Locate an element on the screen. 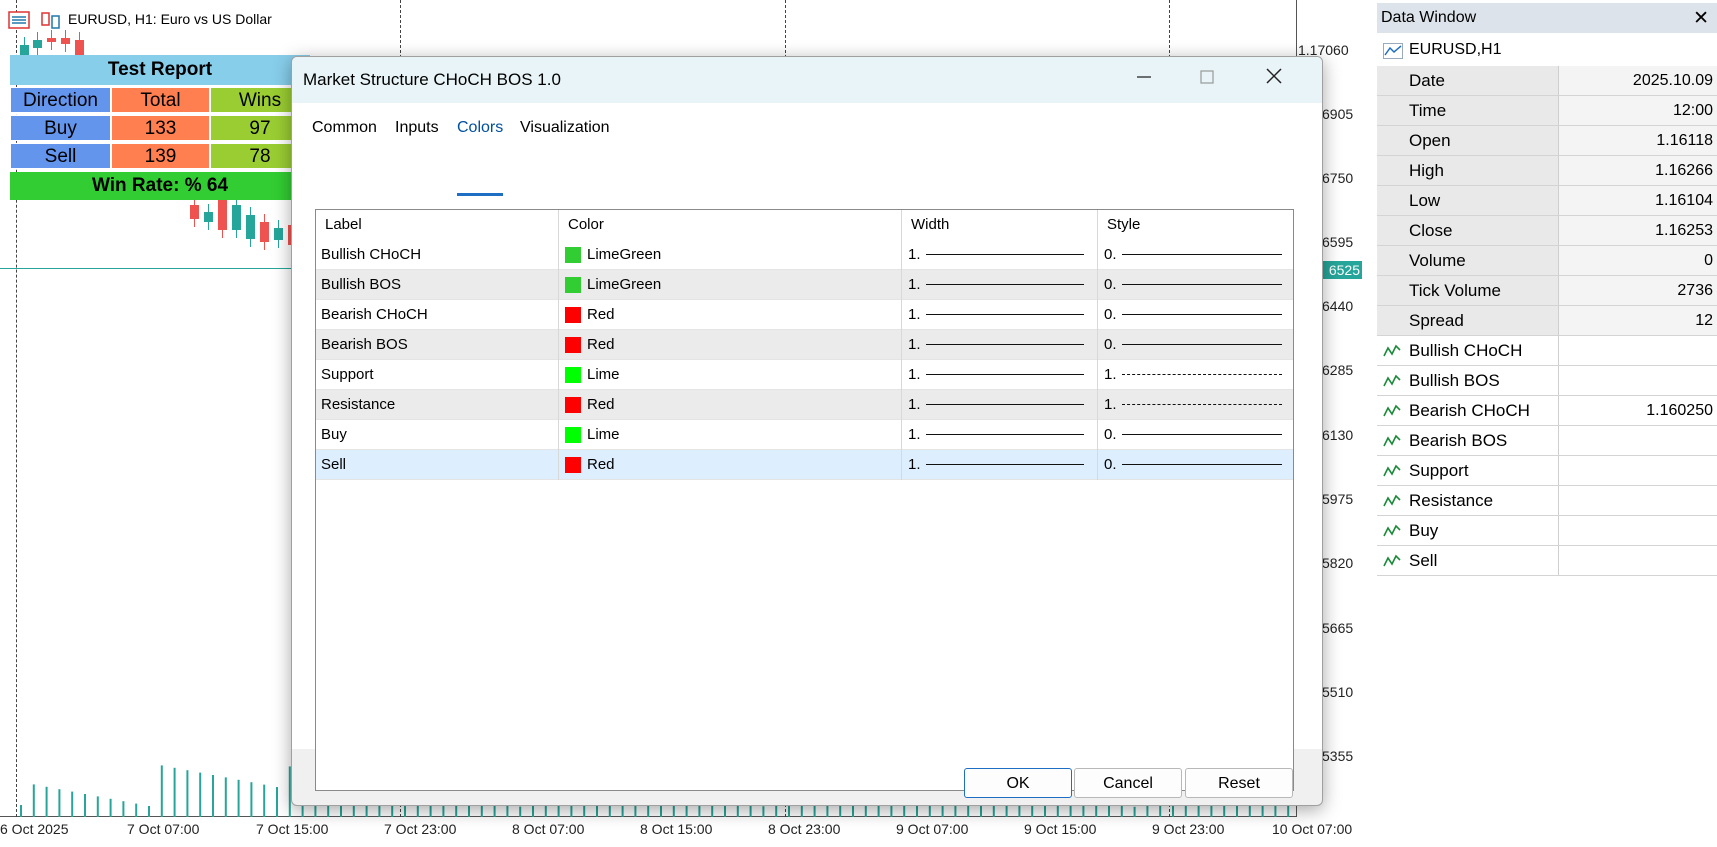 The image size is (1717, 847). color-row: Resistance Red 1. 1. is located at coordinates (804, 405).